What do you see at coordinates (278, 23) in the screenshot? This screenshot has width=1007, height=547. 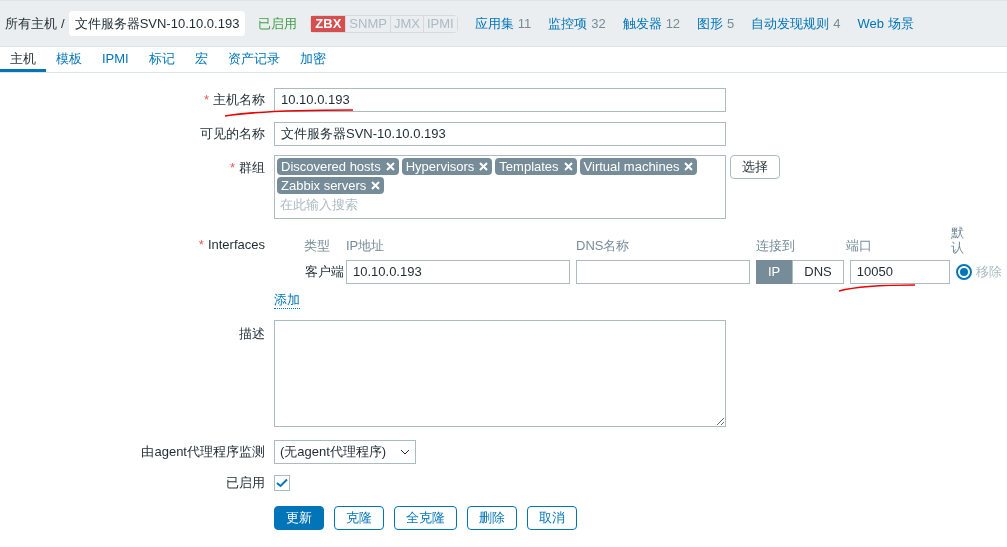 I see `status-text: 已启用` at bounding box center [278, 23].